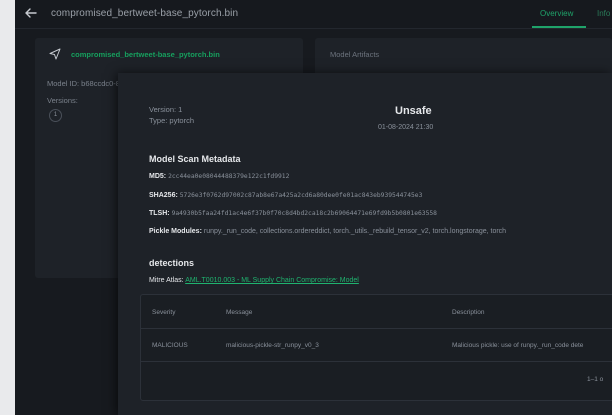 Image resolution: width=612 pixels, height=415 pixels. I want to click on md5-row: MD5: 2cc44ea0e08044488379e122c1fd9912, so click(219, 176).